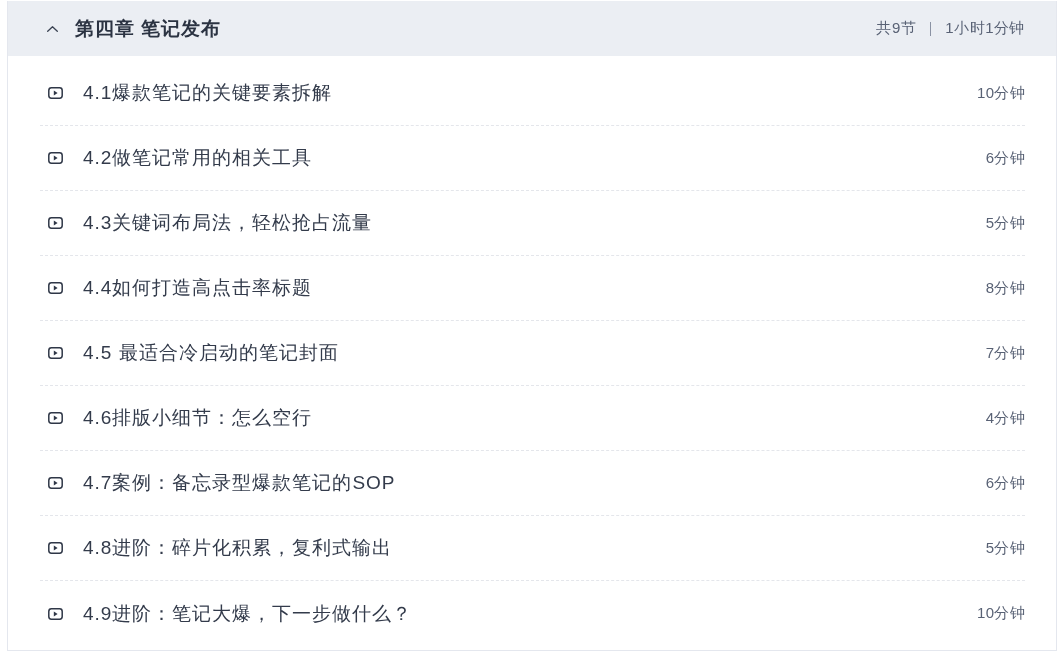  I want to click on chapter-title: 第四章 笔记发布, so click(148, 28).